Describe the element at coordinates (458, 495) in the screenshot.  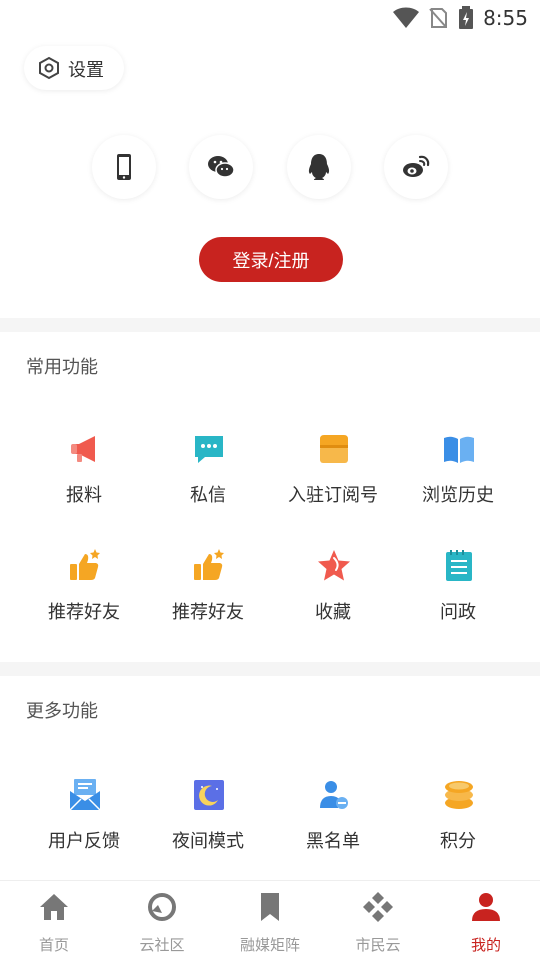
I see `grid-item-label: 浏览历史` at that location.